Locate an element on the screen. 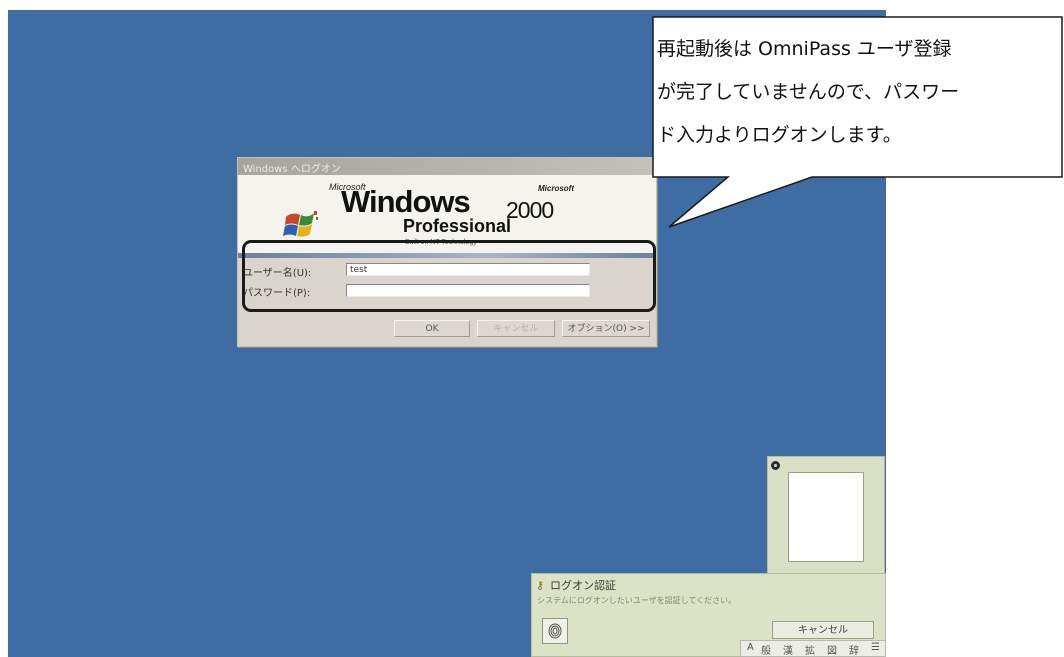 The image size is (1064, 657). fingerprint-icon is located at coordinates (555, 631).